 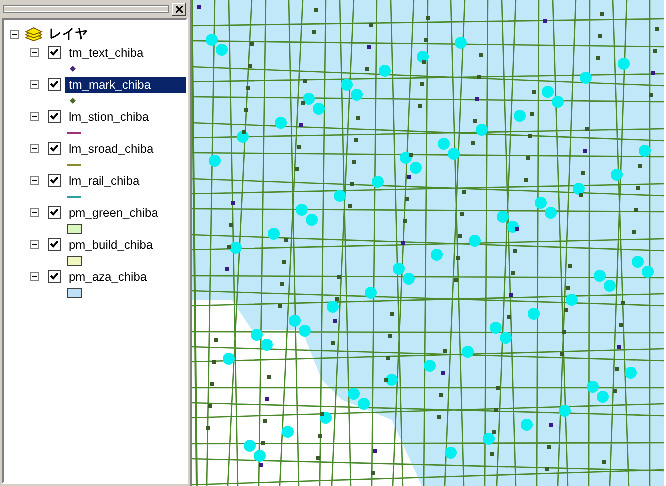 I want to click on grip-bar, so click(x=86, y=9).